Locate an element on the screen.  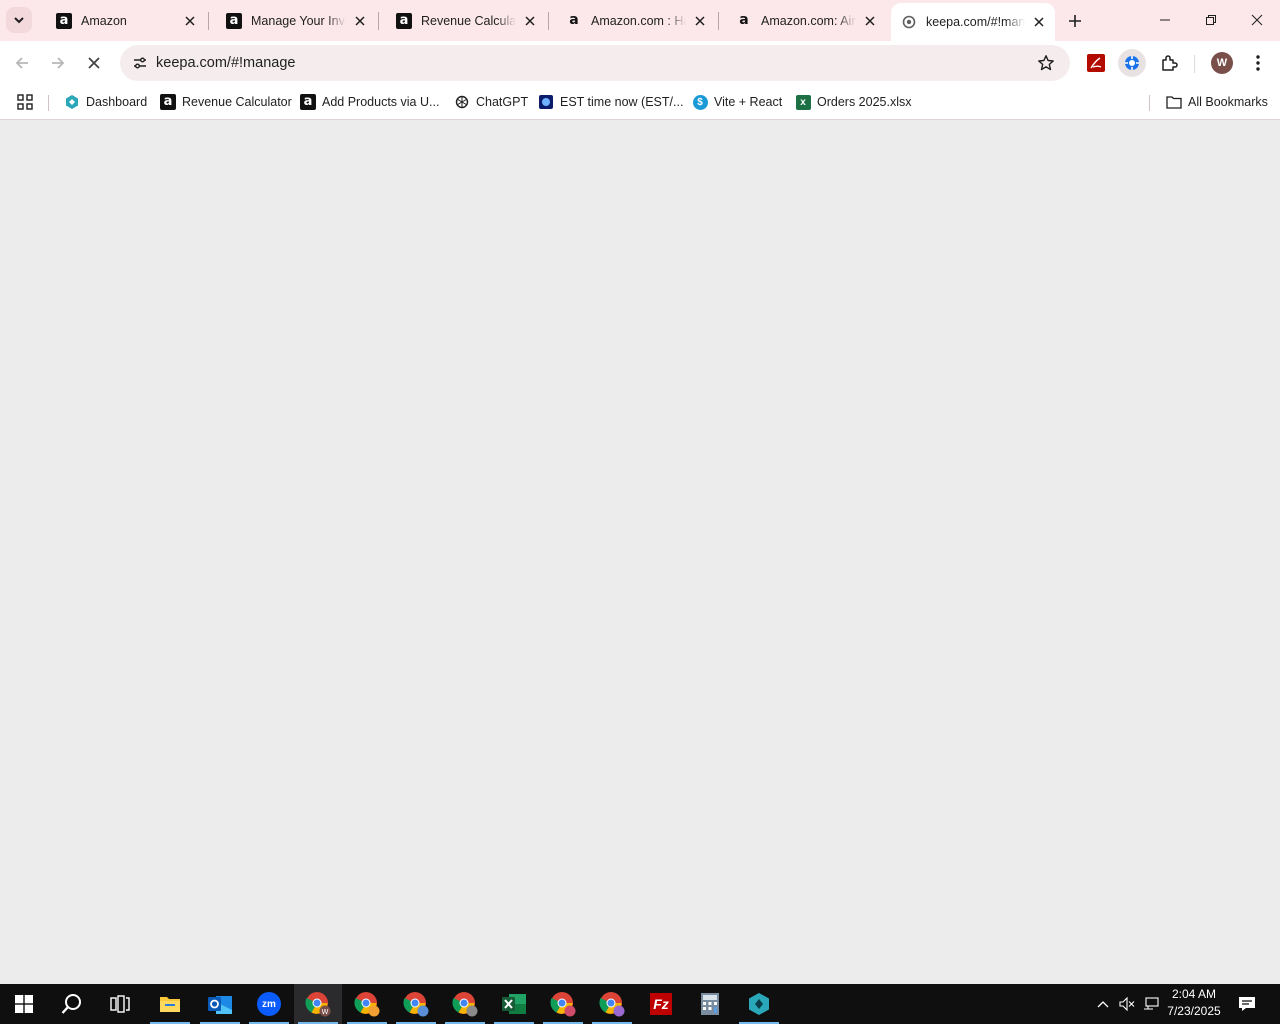
show-hidden-icons-button is located at coordinates (1103, 1004).